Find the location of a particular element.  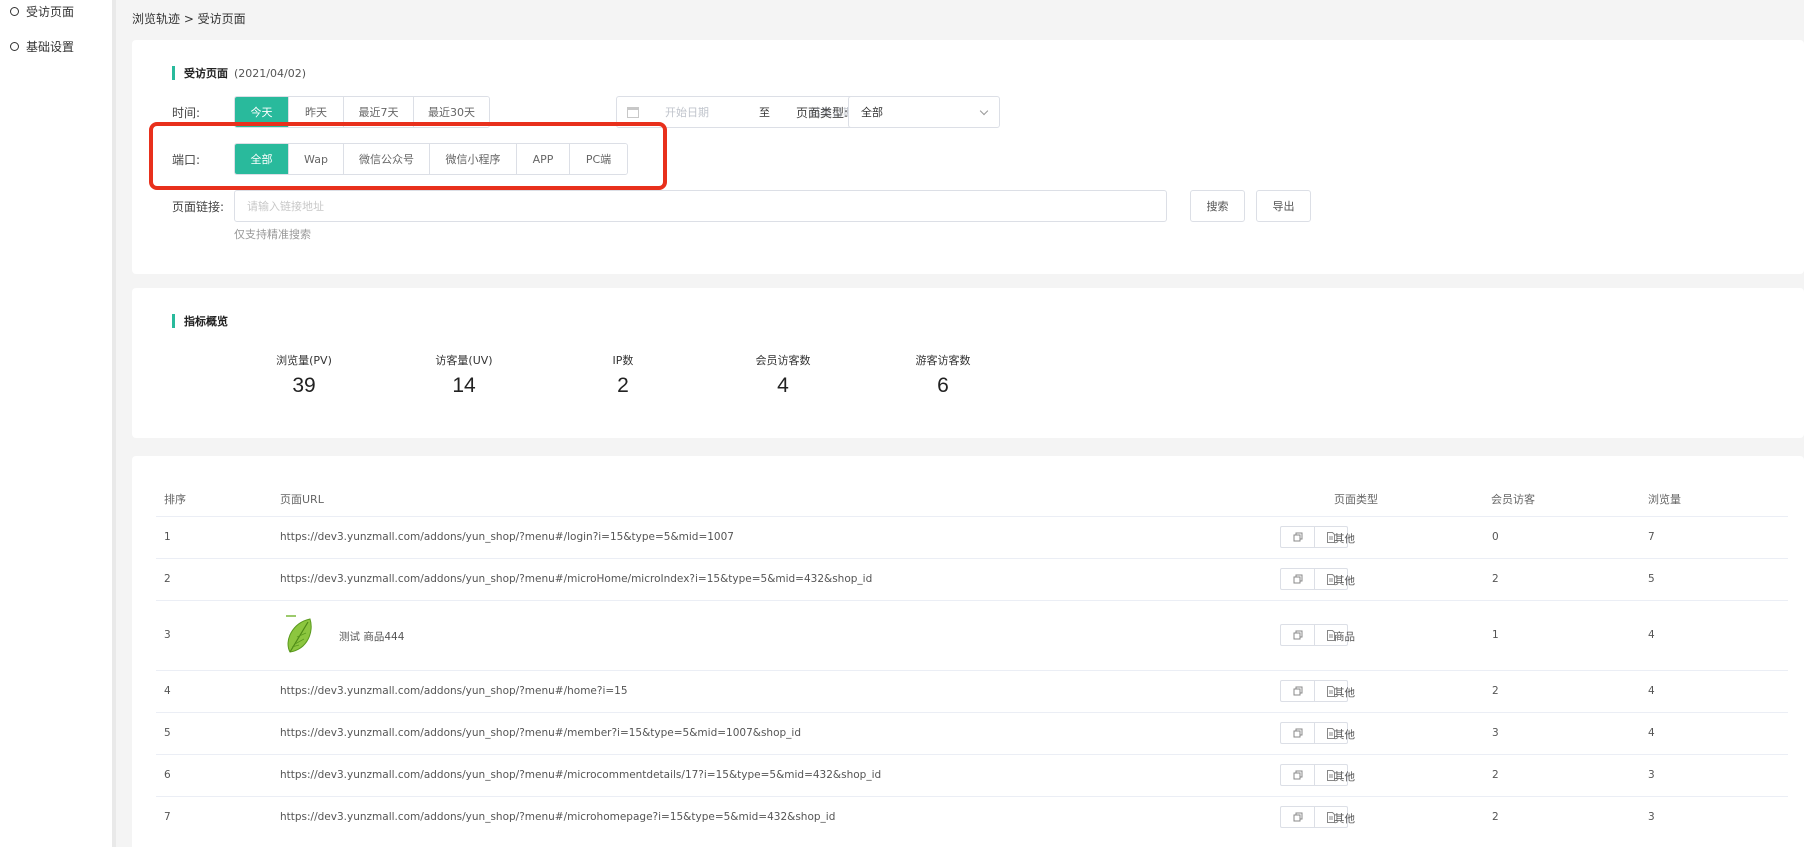

port-option-app: APP is located at coordinates (543, 159).